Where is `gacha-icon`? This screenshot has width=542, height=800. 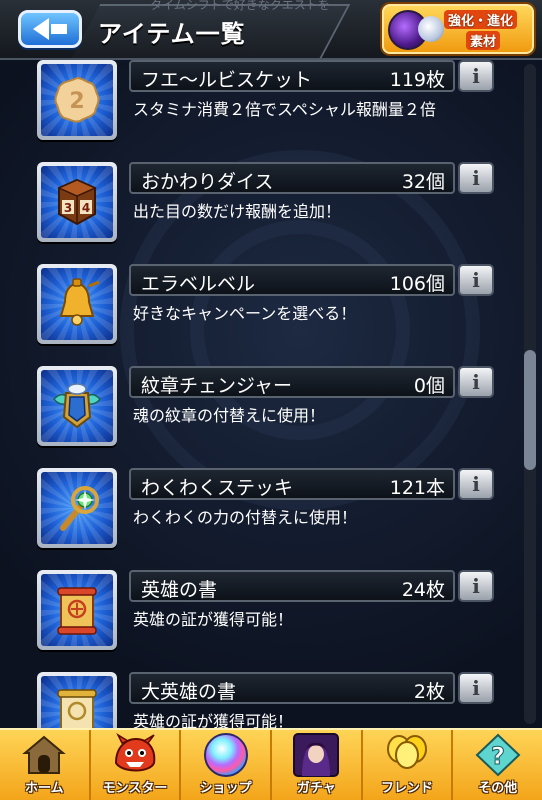 gacha-icon is located at coordinates (316, 755).